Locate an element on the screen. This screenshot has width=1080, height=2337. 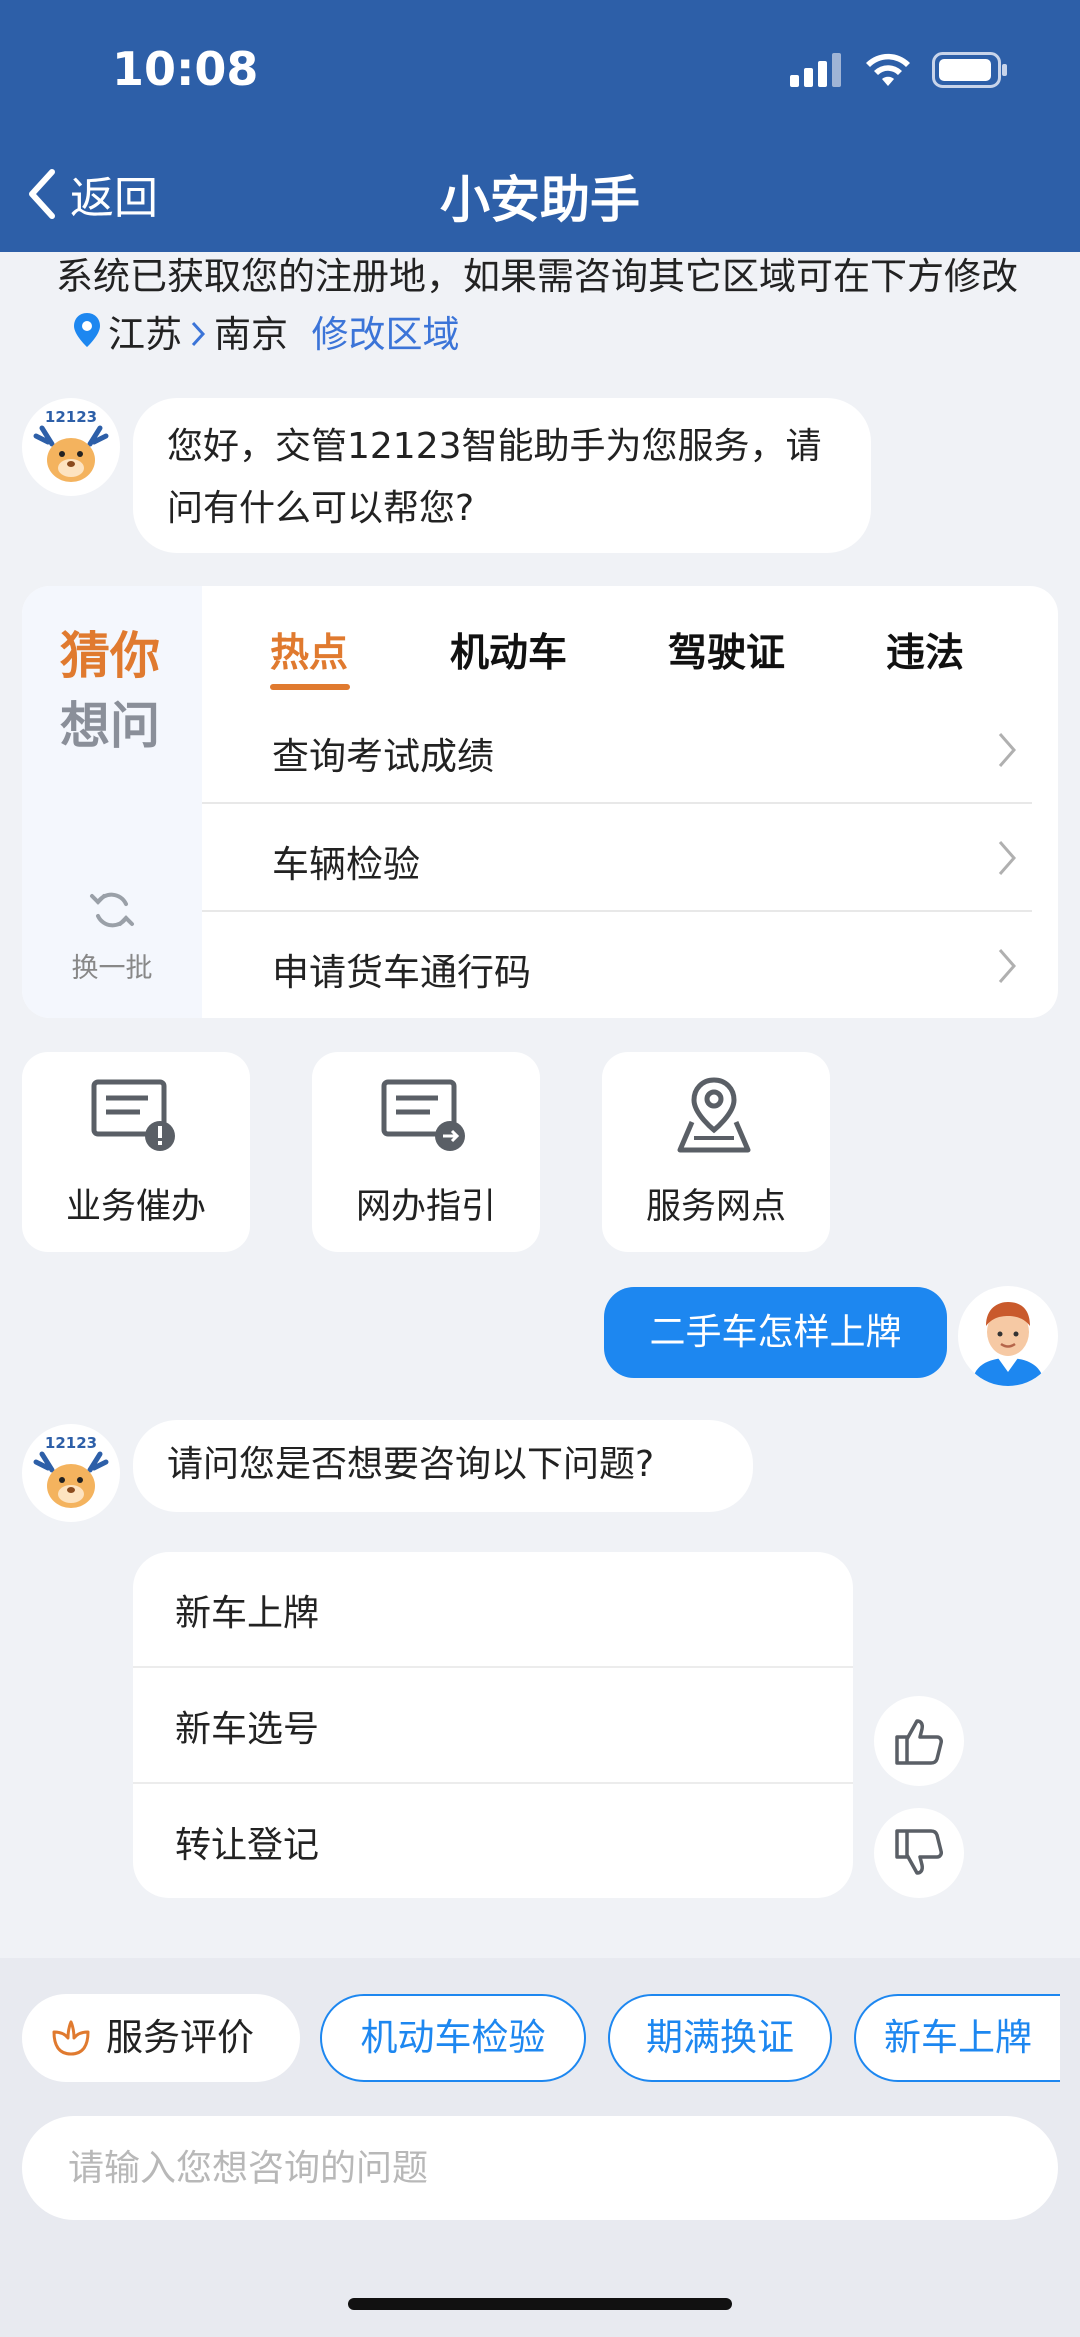
page-title: 小安助手 is located at coordinates (540, 200).